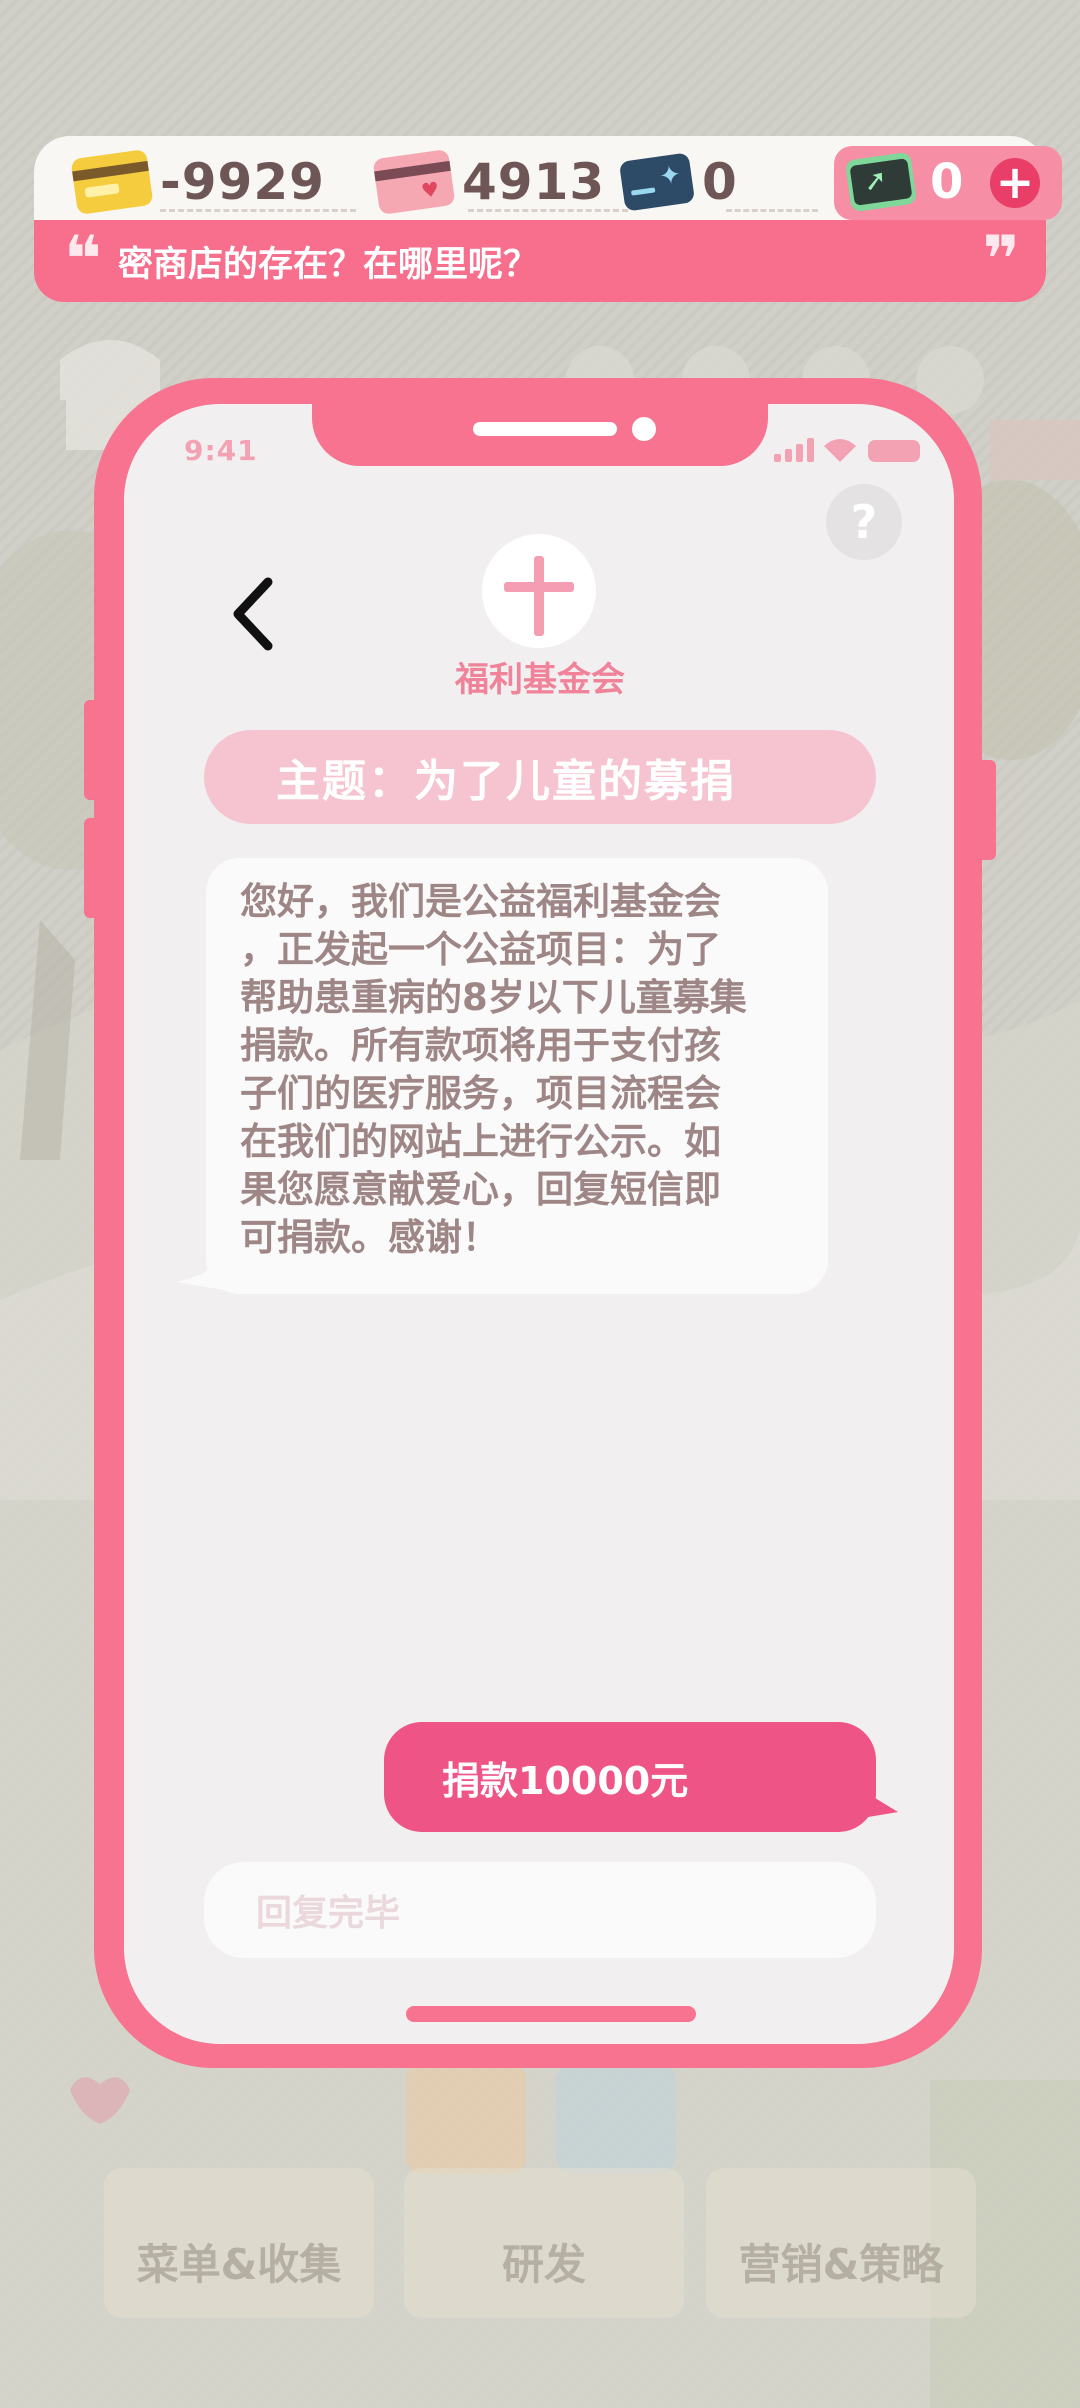  I want to click on cross-icon, so click(539, 591).